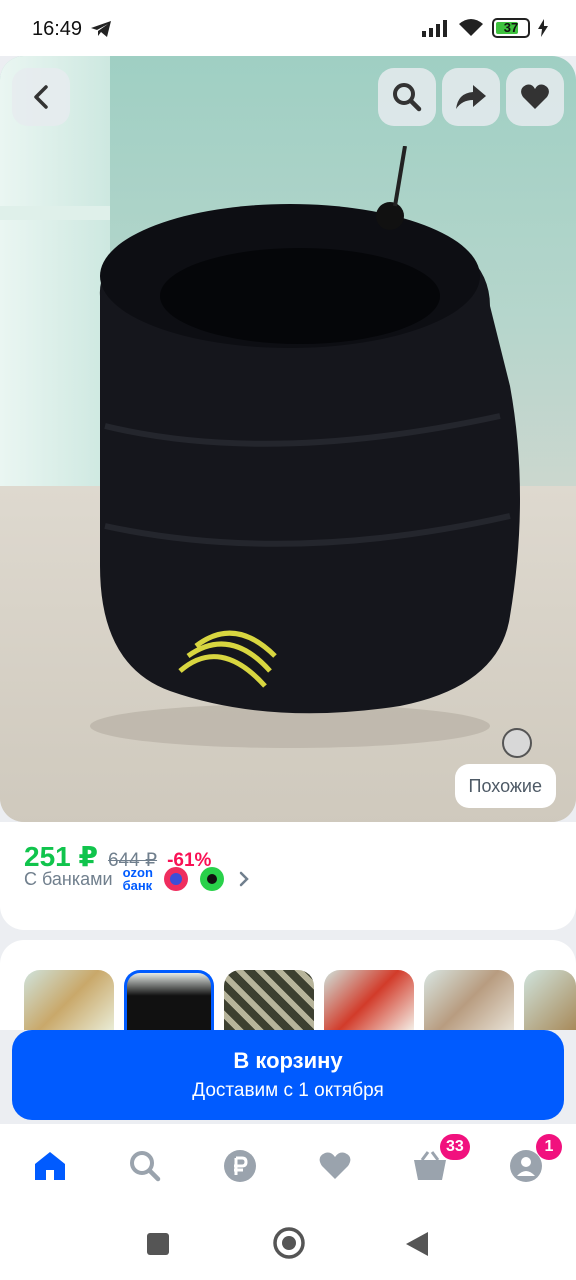  I want to click on ozon-bank-line2: банк, so click(137, 885).